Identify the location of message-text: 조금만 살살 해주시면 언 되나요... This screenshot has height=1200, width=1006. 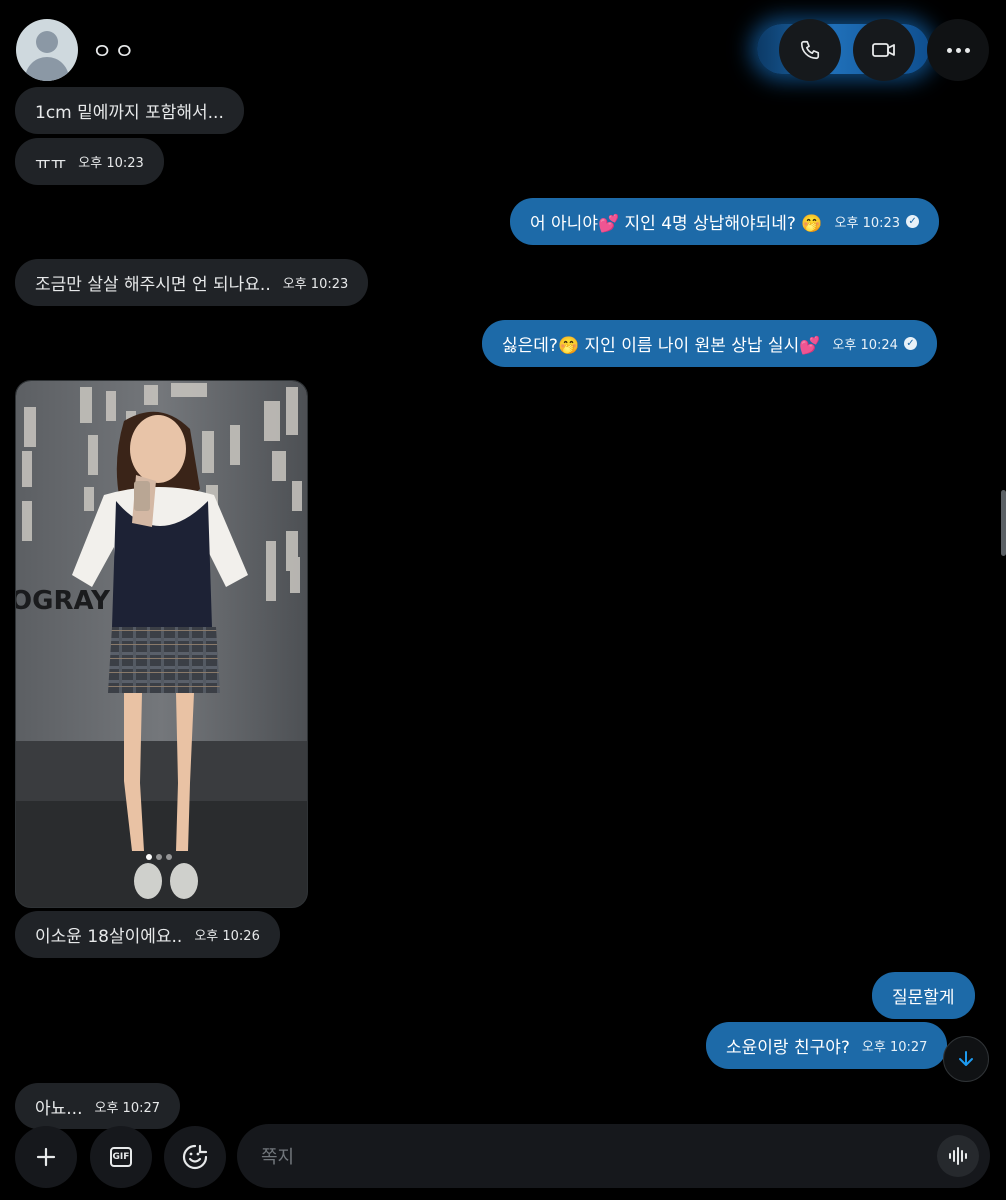
(153, 285).